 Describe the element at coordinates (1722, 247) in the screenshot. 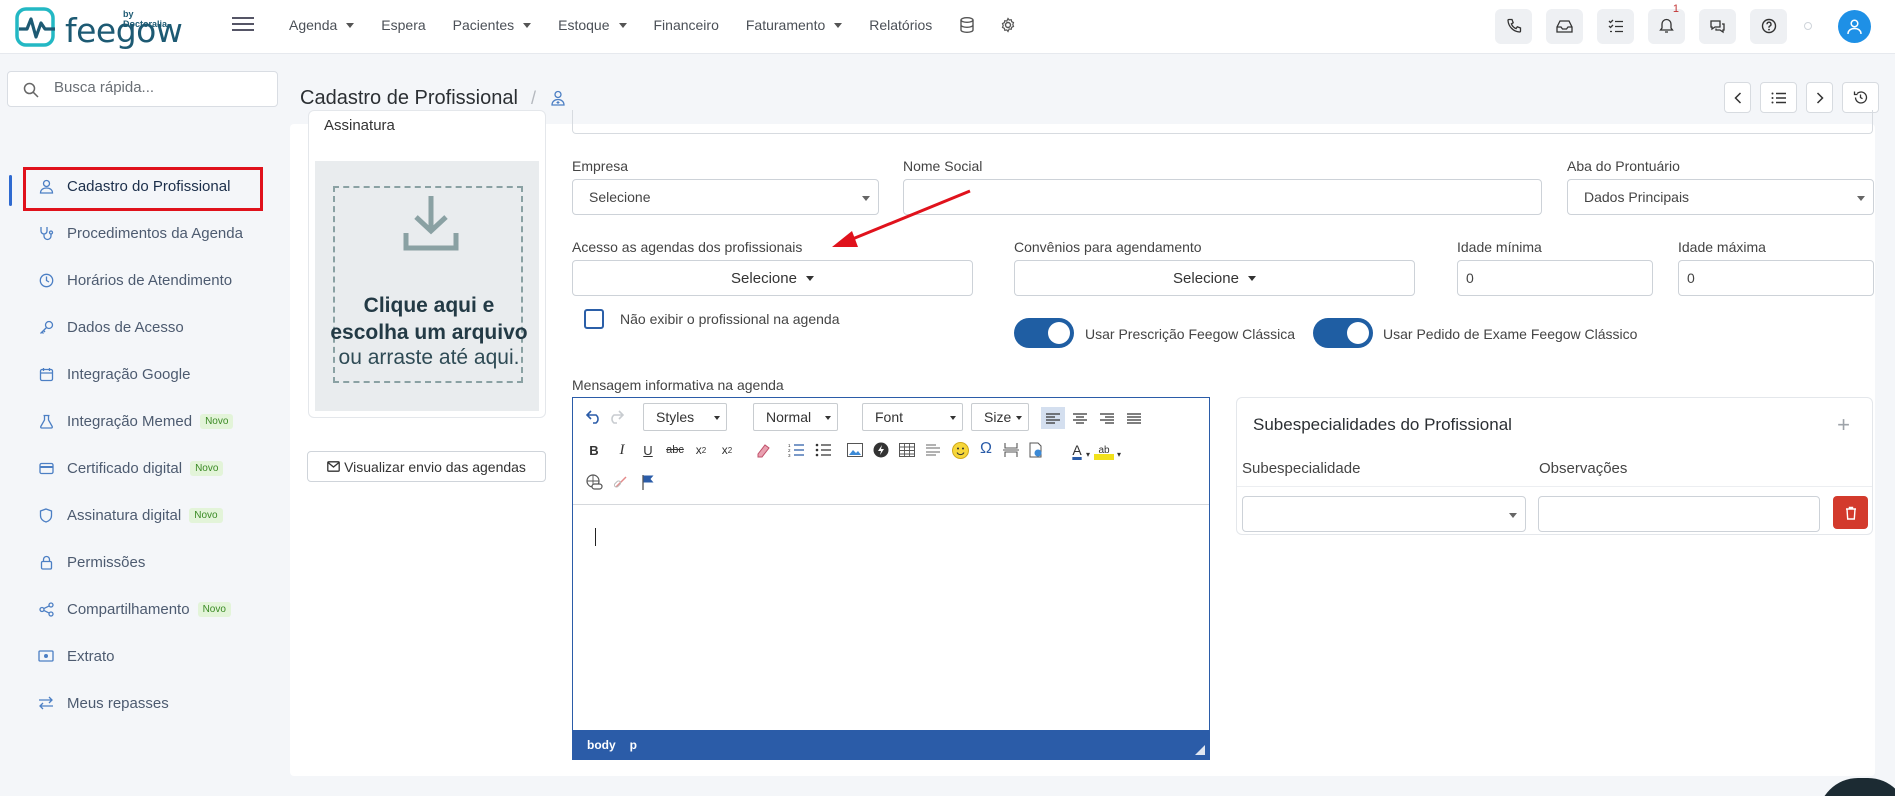

I see `idade-maxima-label: Idade máxima` at that location.